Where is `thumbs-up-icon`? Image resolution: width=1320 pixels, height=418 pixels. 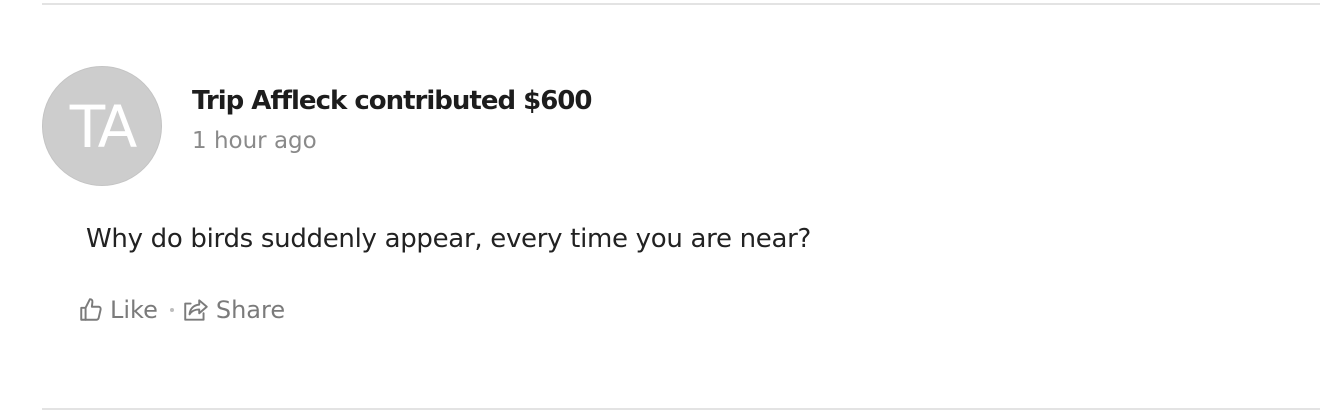 thumbs-up-icon is located at coordinates (91, 310).